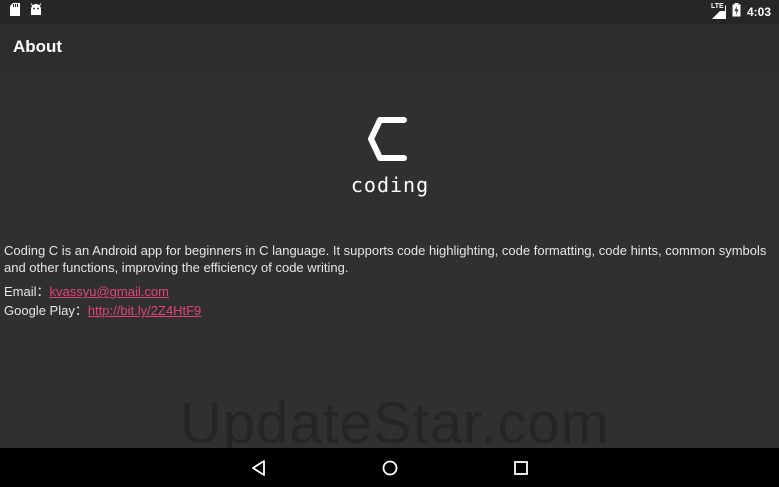 The height and width of the screenshot is (487, 779). What do you see at coordinates (390, 185) in the screenshot?
I see `logo-text: coding` at bounding box center [390, 185].